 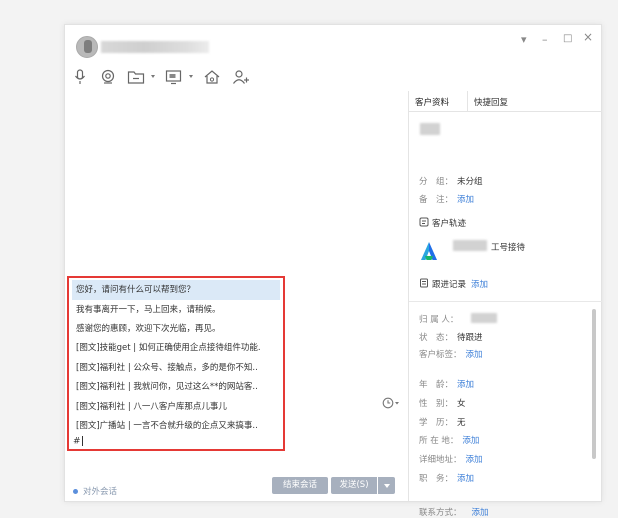 What do you see at coordinates (191, 76) in the screenshot?
I see `screen-menu-caret-icon` at bounding box center [191, 76].